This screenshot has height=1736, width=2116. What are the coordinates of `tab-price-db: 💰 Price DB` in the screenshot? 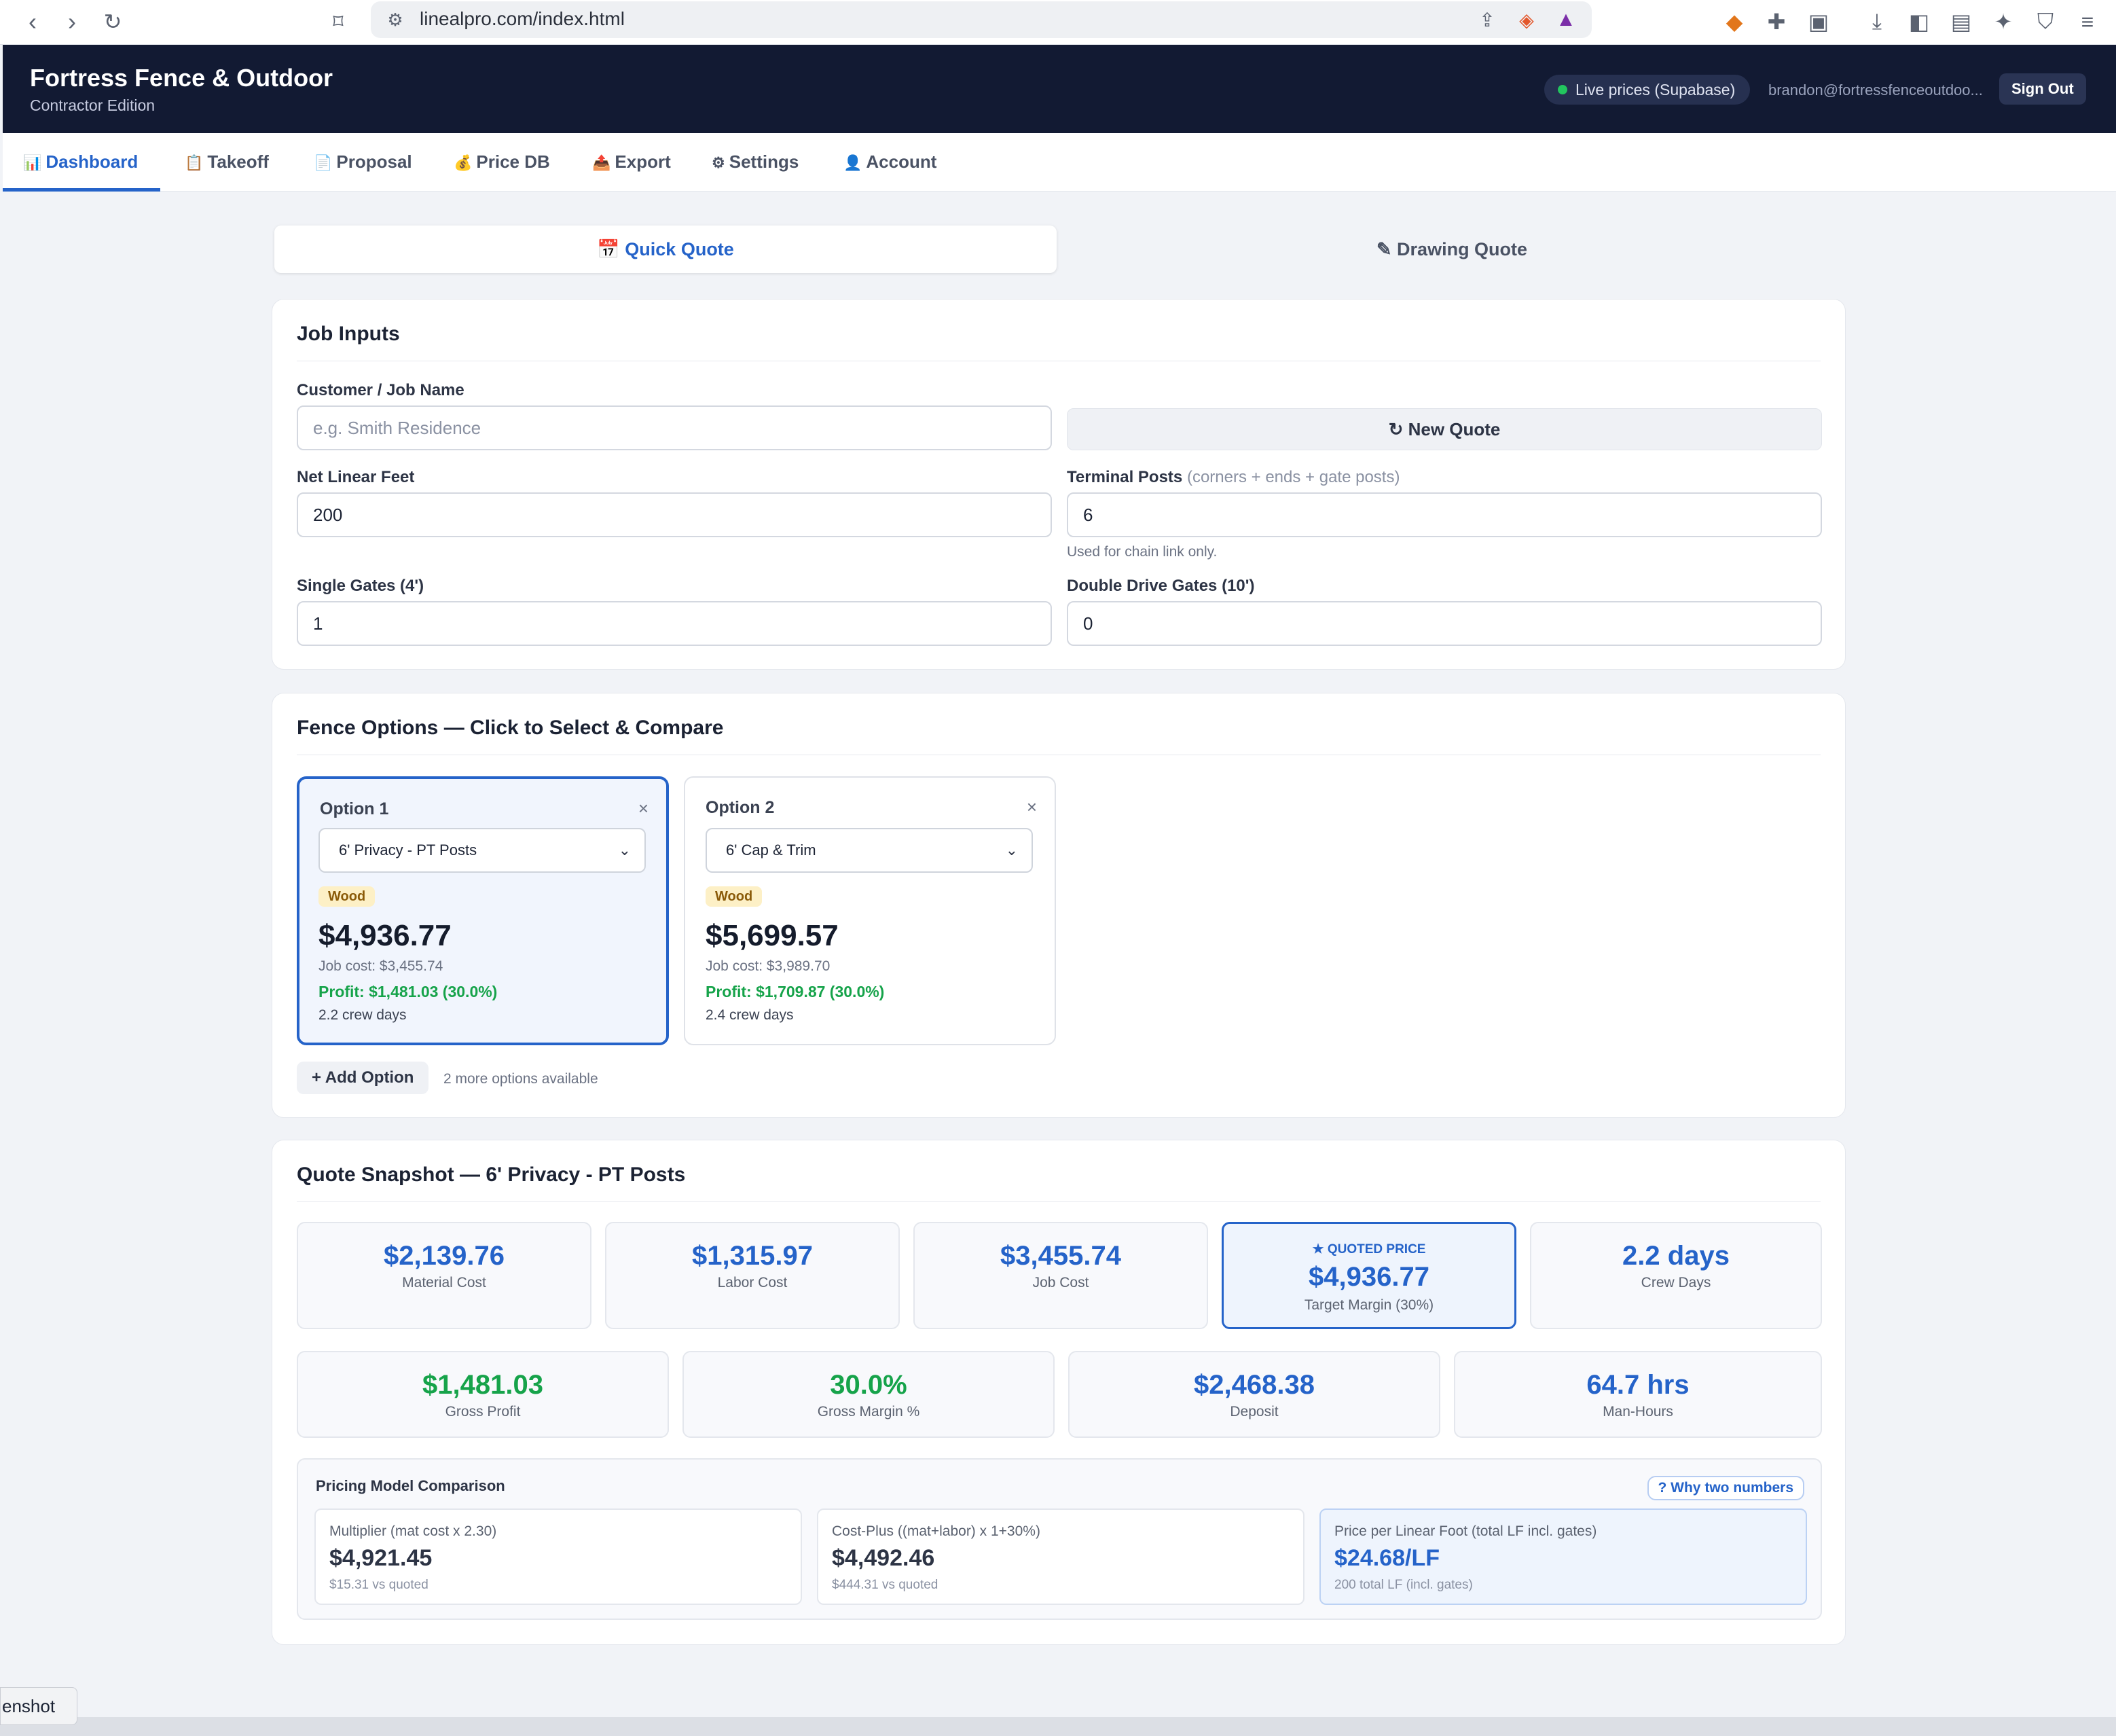 It's located at (502, 162).